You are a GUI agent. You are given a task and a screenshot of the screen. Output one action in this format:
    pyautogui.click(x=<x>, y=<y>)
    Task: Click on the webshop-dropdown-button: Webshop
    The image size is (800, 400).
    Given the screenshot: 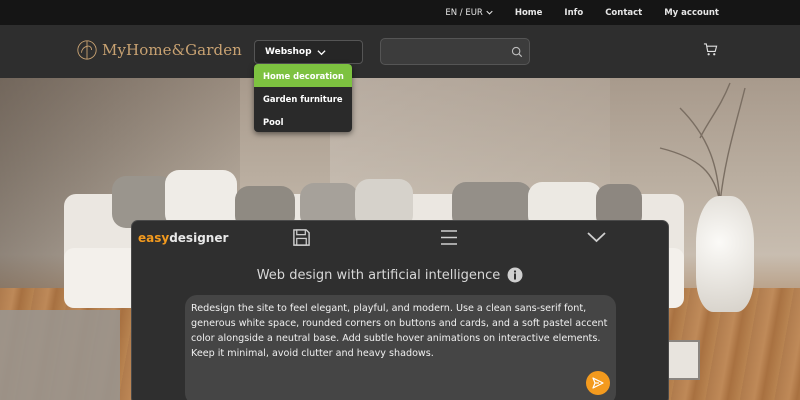 What is the action you would take?
    pyautogui.click(x=308, y=52)
    